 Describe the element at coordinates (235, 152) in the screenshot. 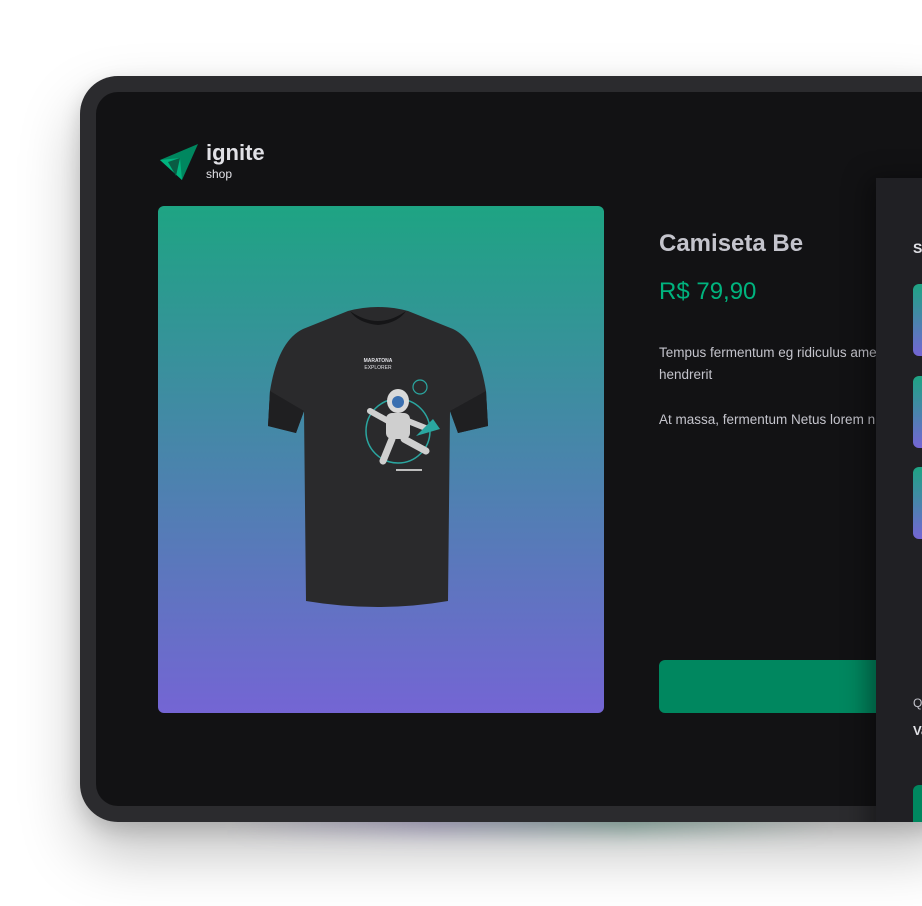

I see `brand-name: ignite` at that location.